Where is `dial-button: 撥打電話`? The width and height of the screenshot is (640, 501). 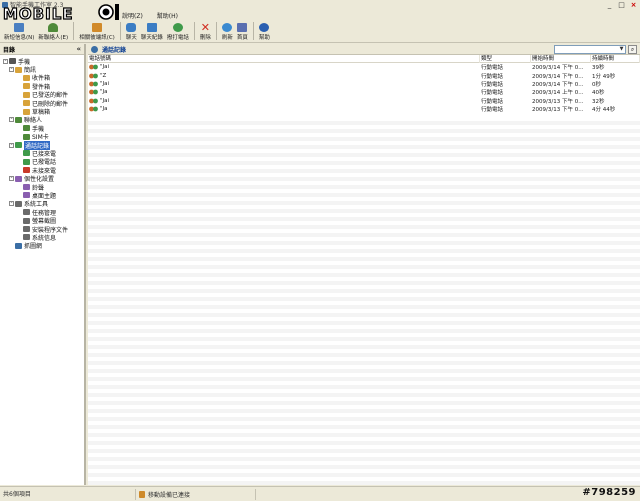 dial-button: 撥打電話 is located at coordinates (178, 31).